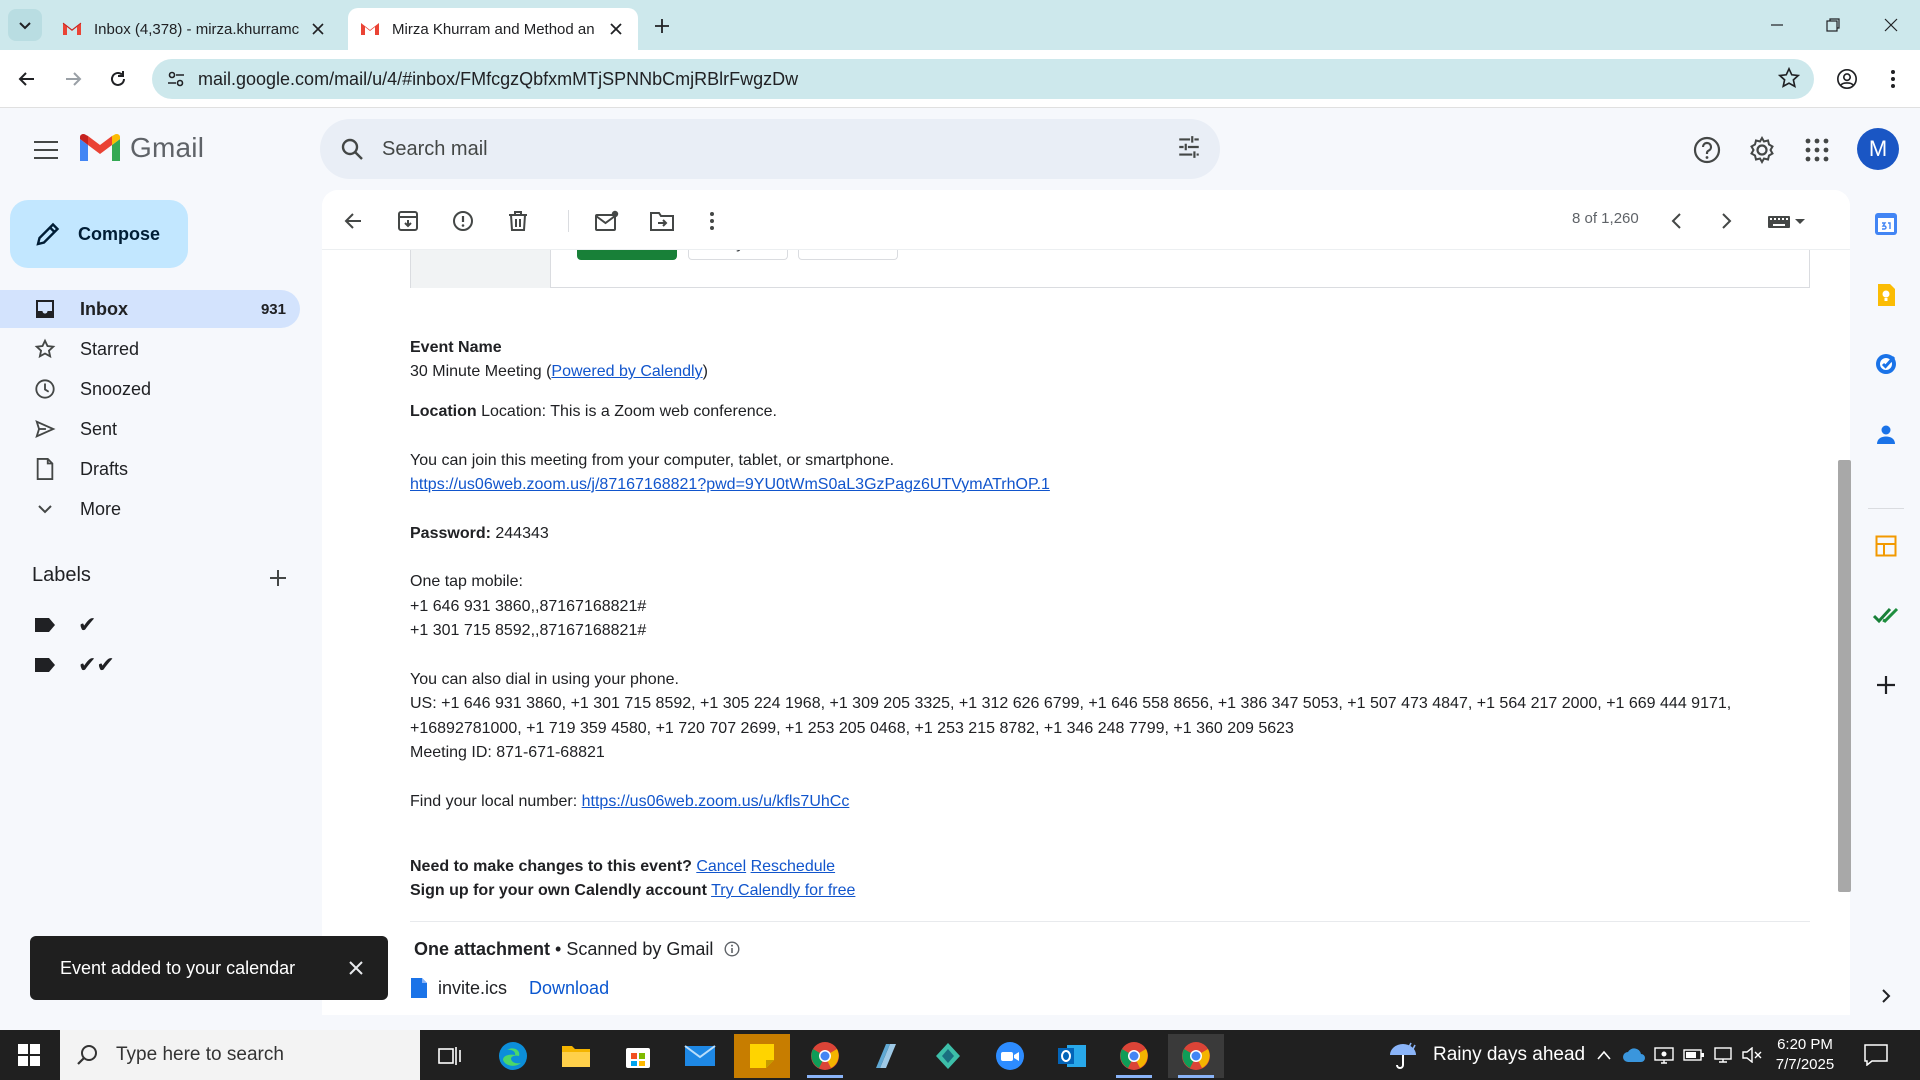 The image size is (1920, 1080). I want to click on hide-side-panel-button, so click(1886, 996).